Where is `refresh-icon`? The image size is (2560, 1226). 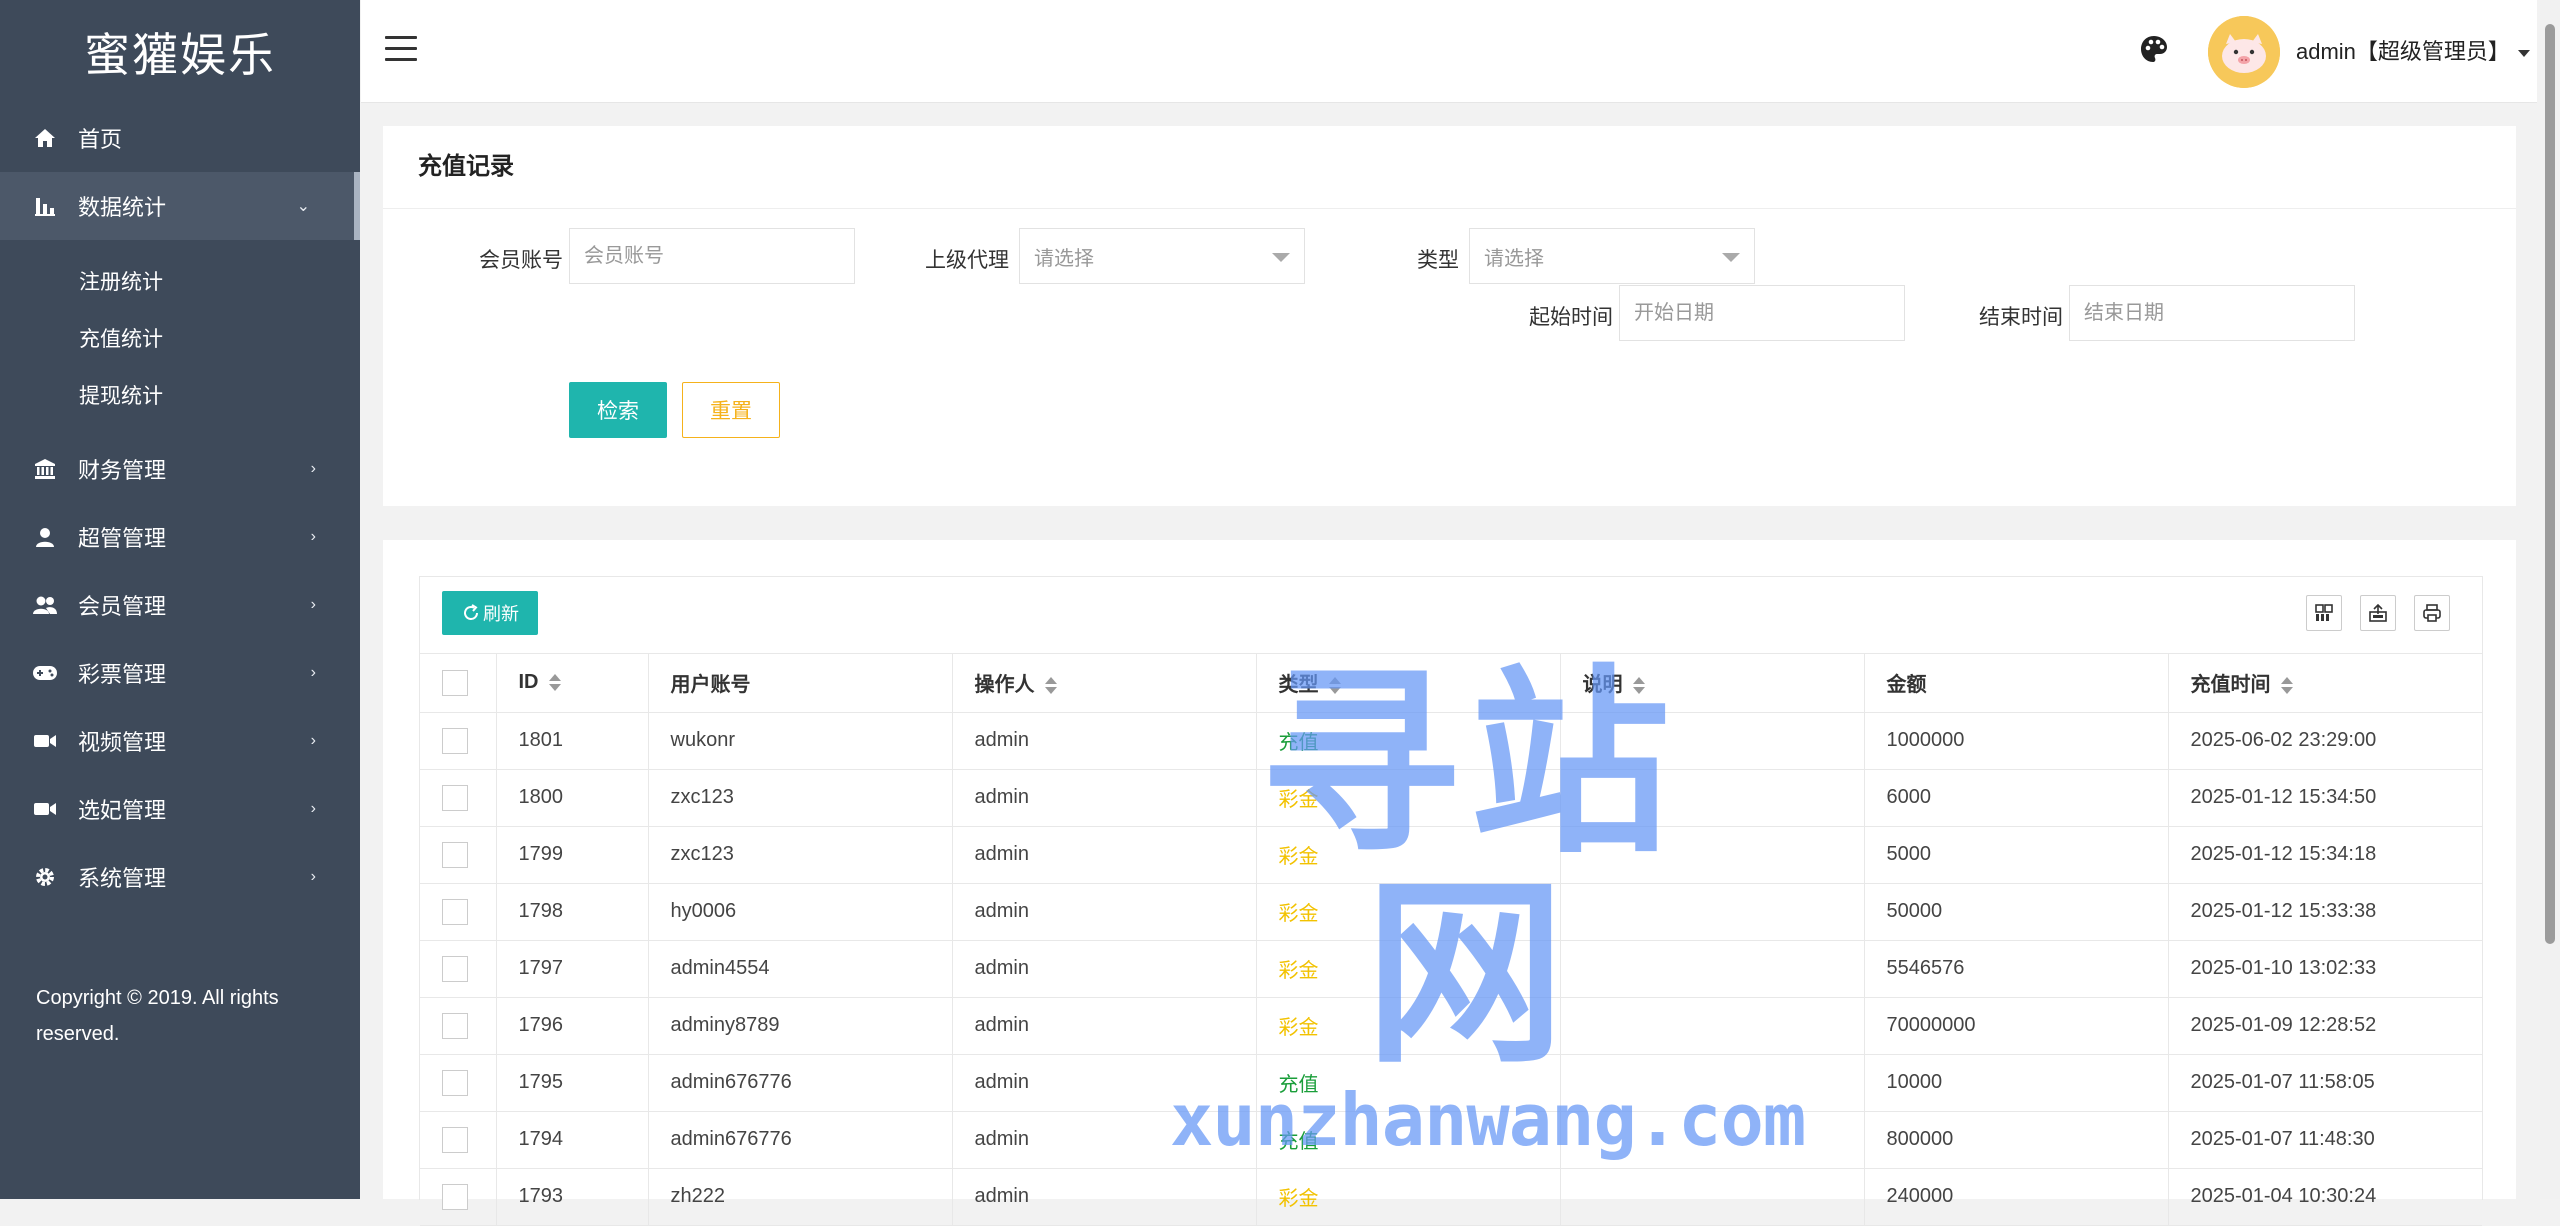 refresh-icon is located at coordinates (471, 612).